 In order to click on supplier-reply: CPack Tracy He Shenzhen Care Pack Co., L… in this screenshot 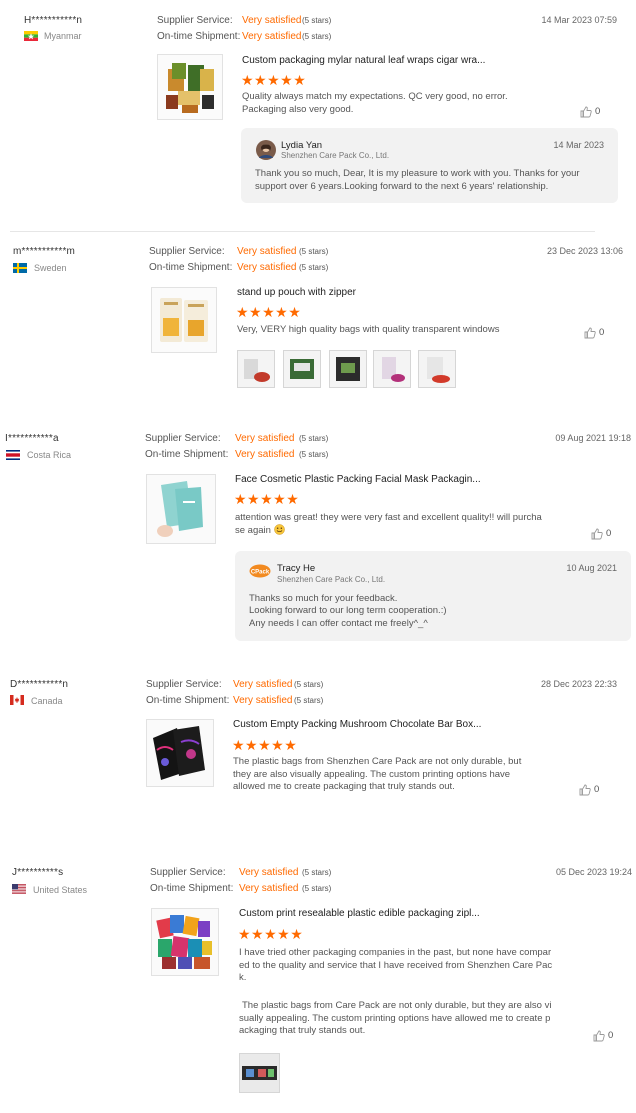, I will do `click(433, 596)`.